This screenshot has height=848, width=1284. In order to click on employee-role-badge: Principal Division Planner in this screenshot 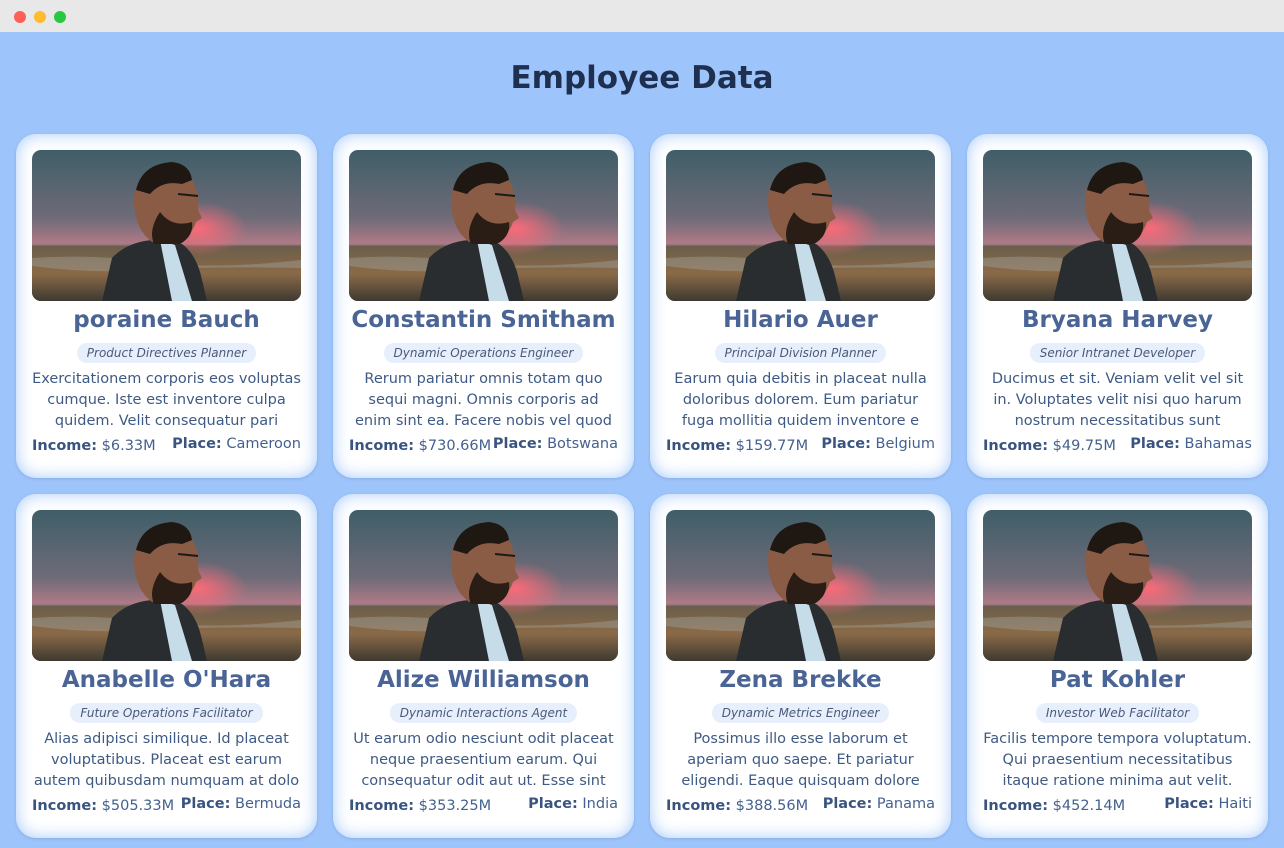, I will do `click(800, 353)`.